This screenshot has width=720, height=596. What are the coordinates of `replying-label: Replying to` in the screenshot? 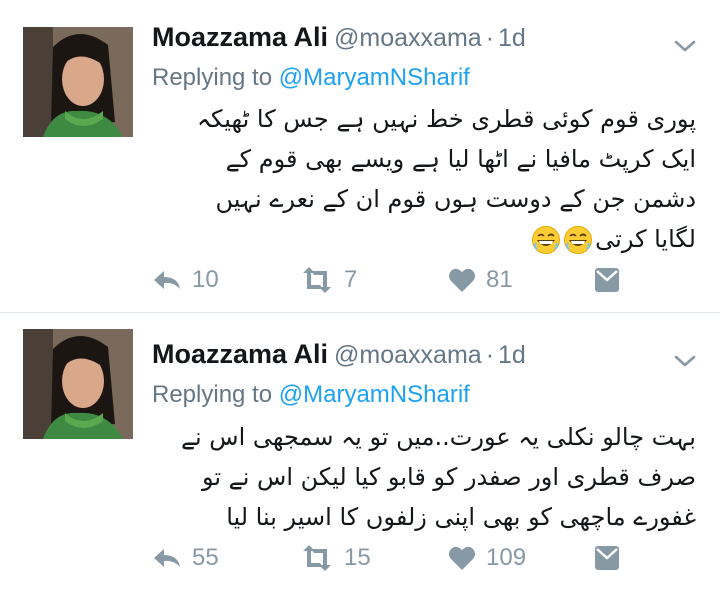 It's located at (212, 394).